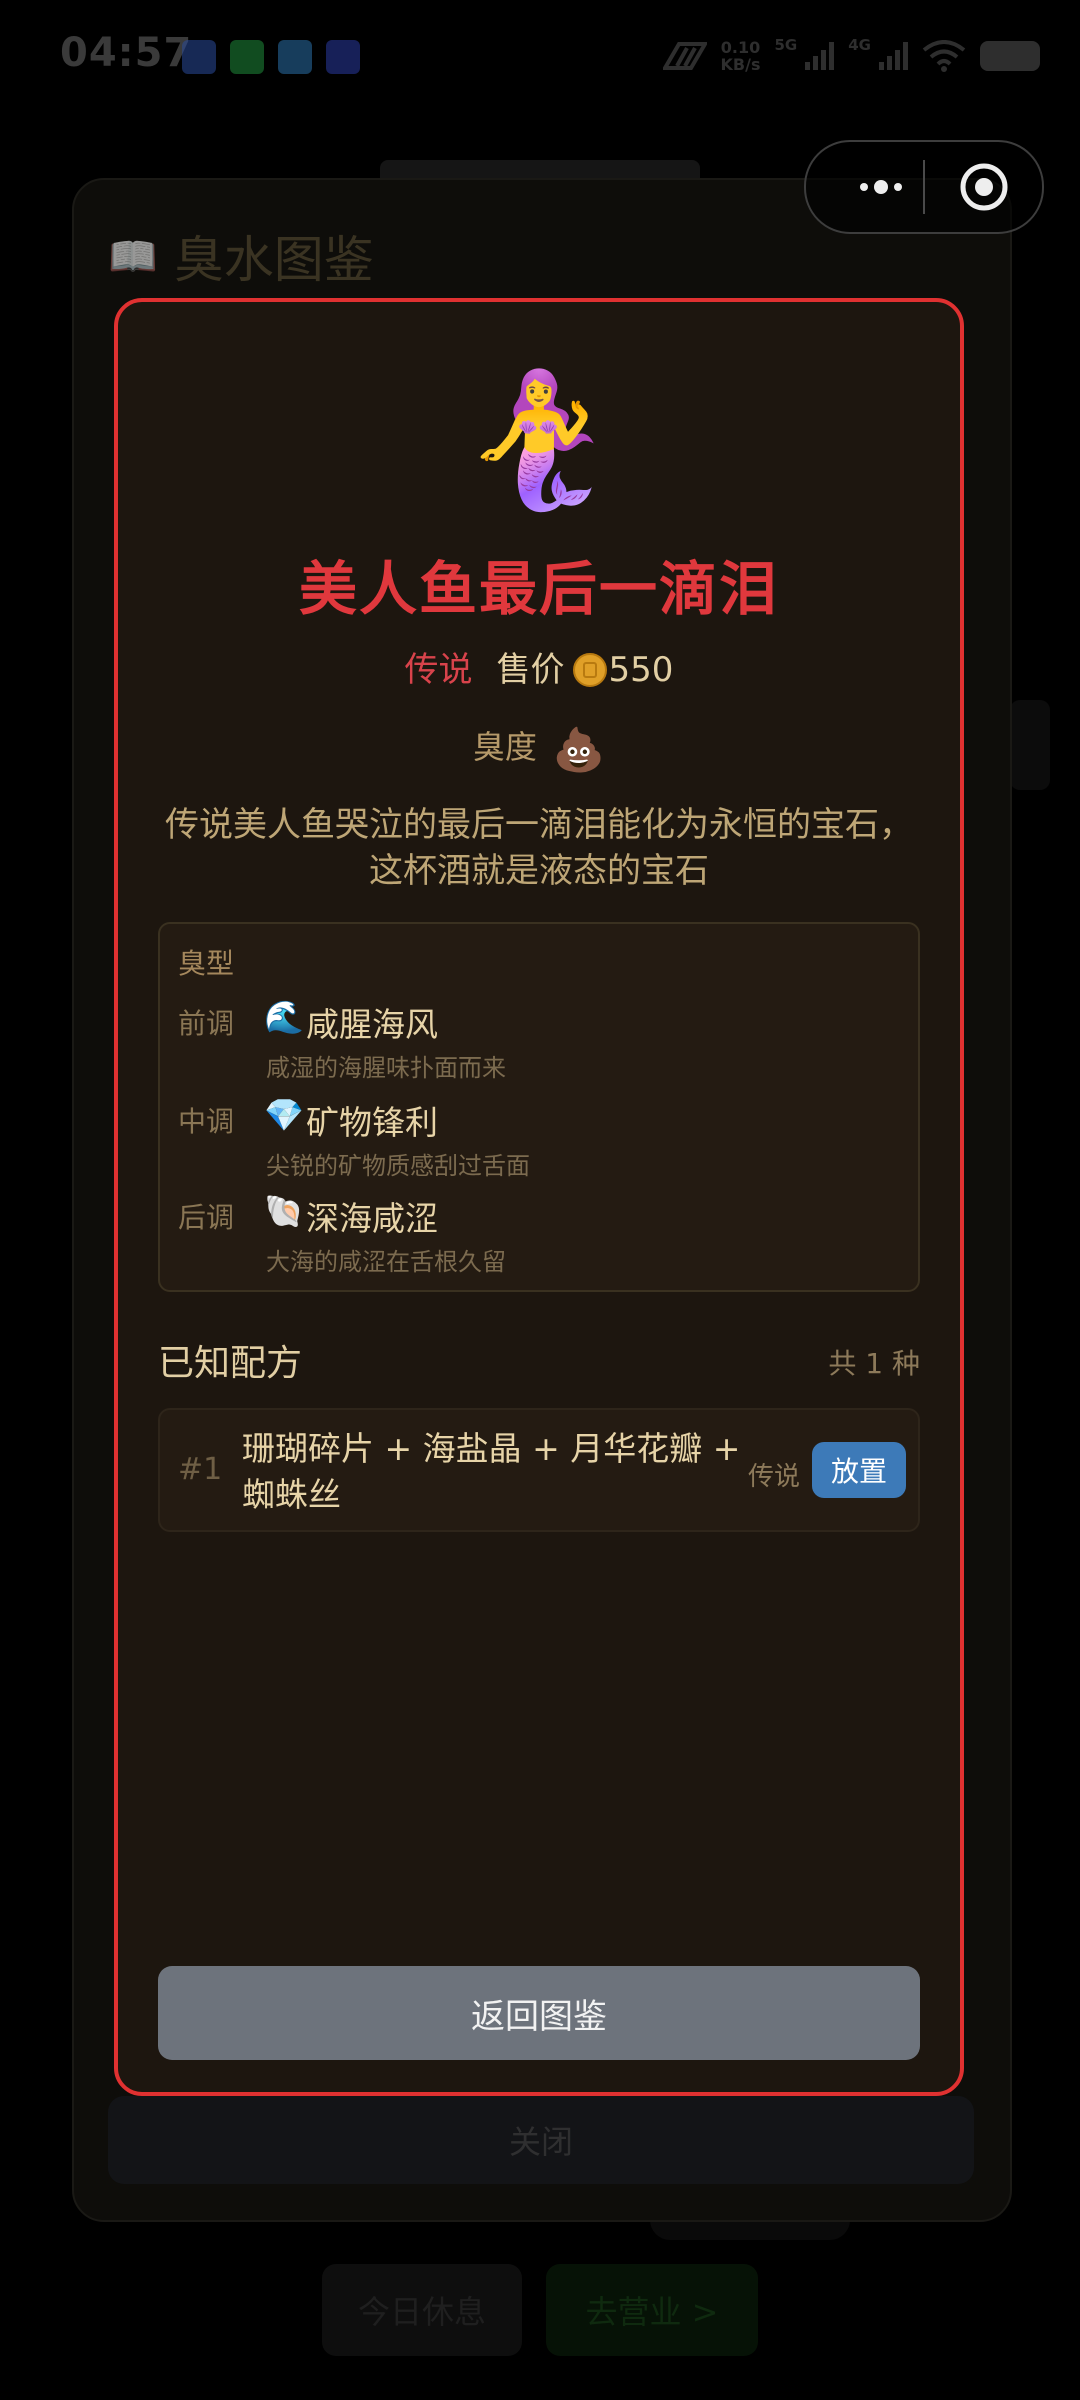  Describe the element at coordinates (874, 1363) in the screenshot. I see `recipes-count: 共 1 种` at that location.